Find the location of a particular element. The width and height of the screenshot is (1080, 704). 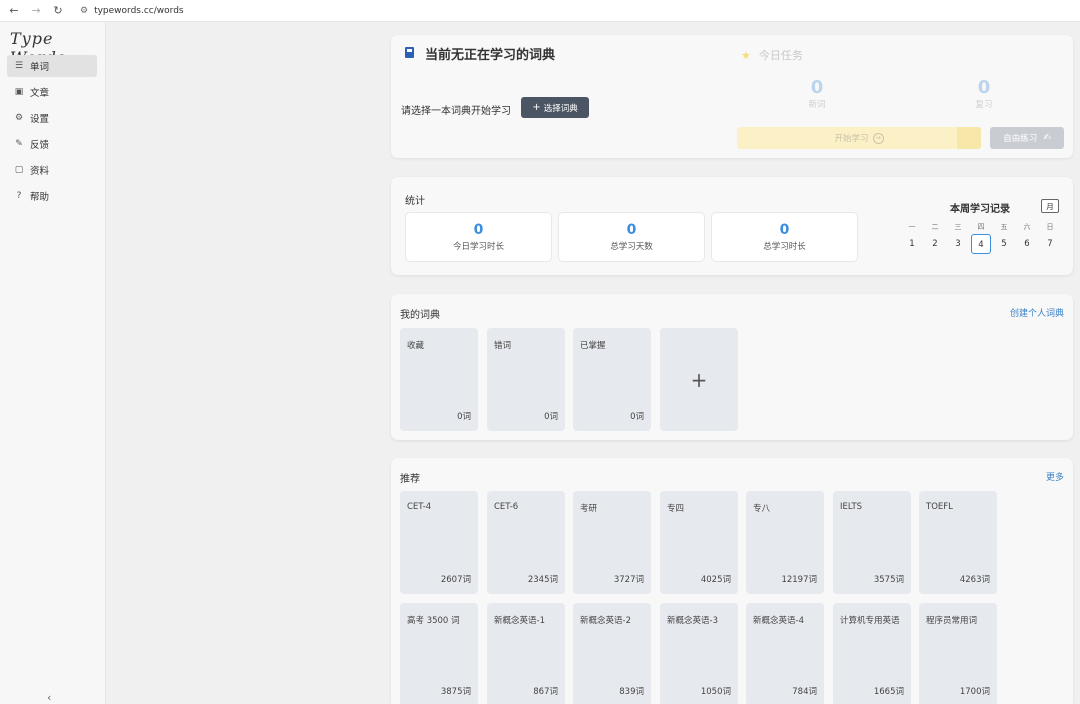

dict-card: TOEFL 4263词 is located at coordinates (958, 542).